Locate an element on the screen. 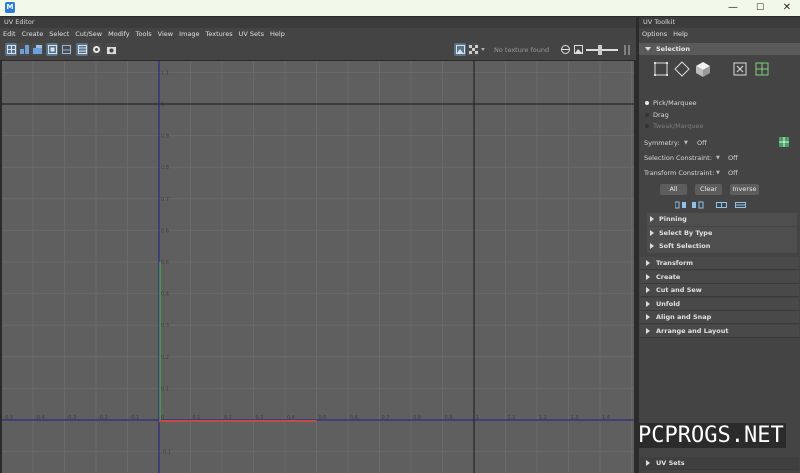 The height and width of the screenshot is (473, 800). image-icon is located at coordinates (460, 49).